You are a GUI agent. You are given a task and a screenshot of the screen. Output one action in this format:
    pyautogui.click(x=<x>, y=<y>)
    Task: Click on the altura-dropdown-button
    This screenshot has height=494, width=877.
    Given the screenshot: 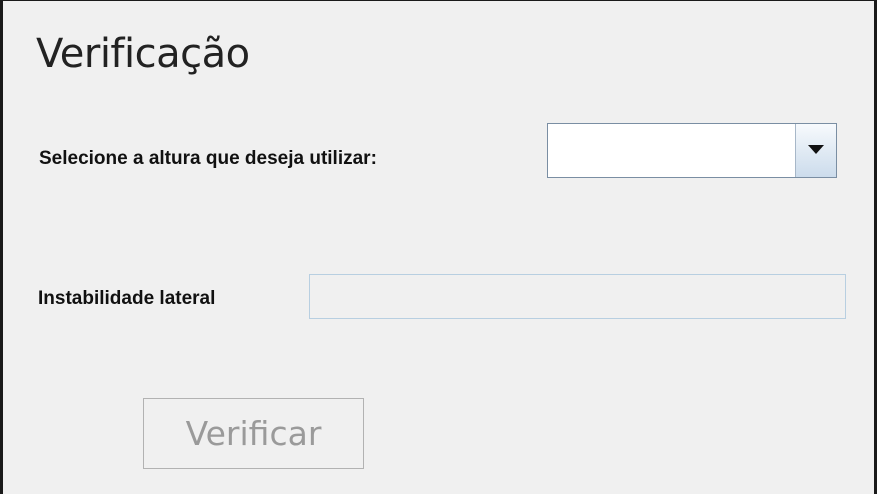 What is the action you would take?
    pyautogui.click(x=815, y=150)
    